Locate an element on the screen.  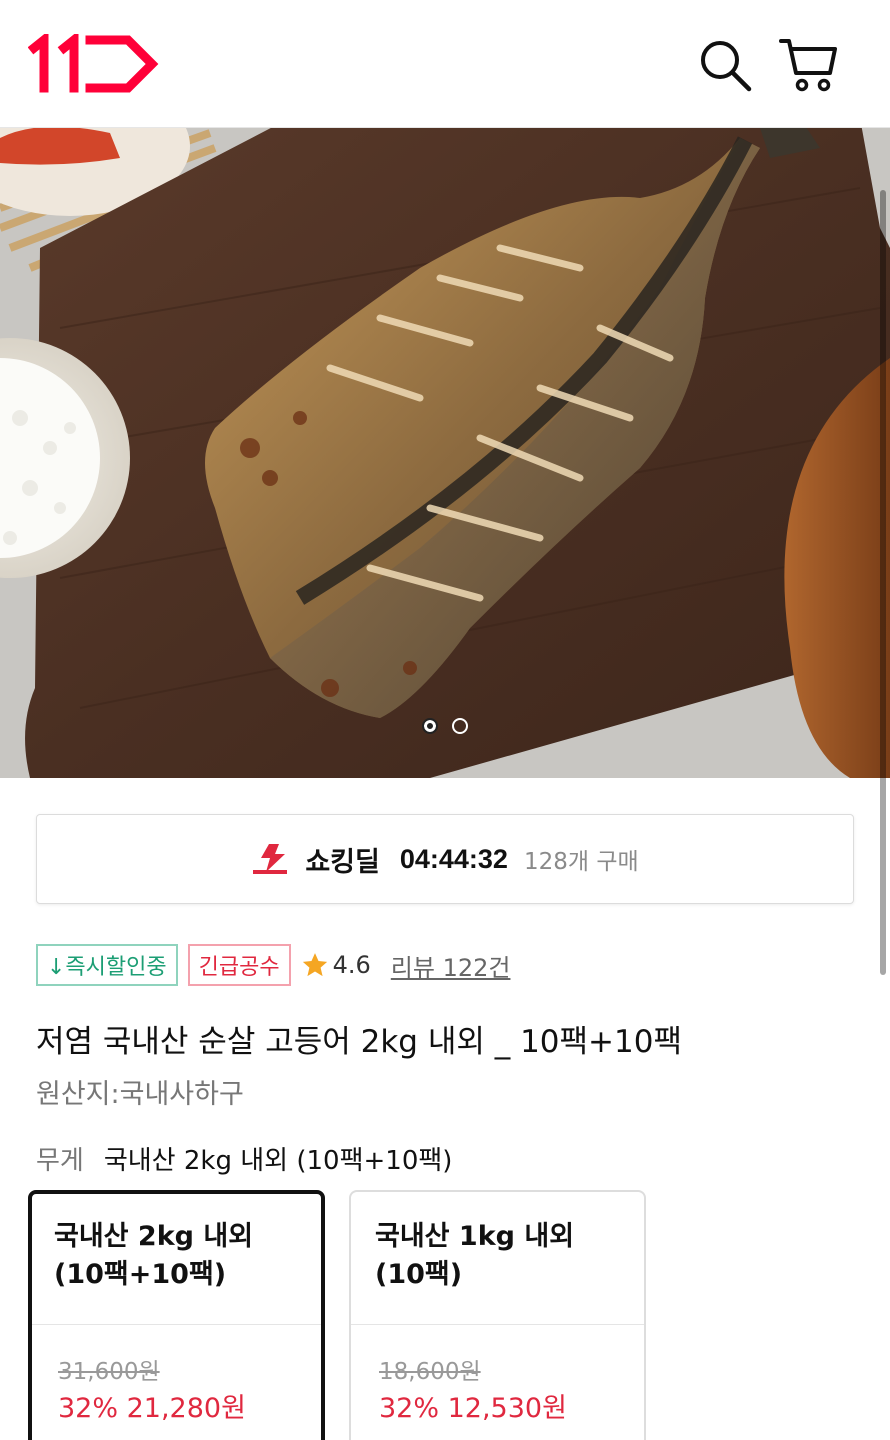
option-name: 국내산 1kg 내외 (10팩) is located at coordinates (475, 1255).